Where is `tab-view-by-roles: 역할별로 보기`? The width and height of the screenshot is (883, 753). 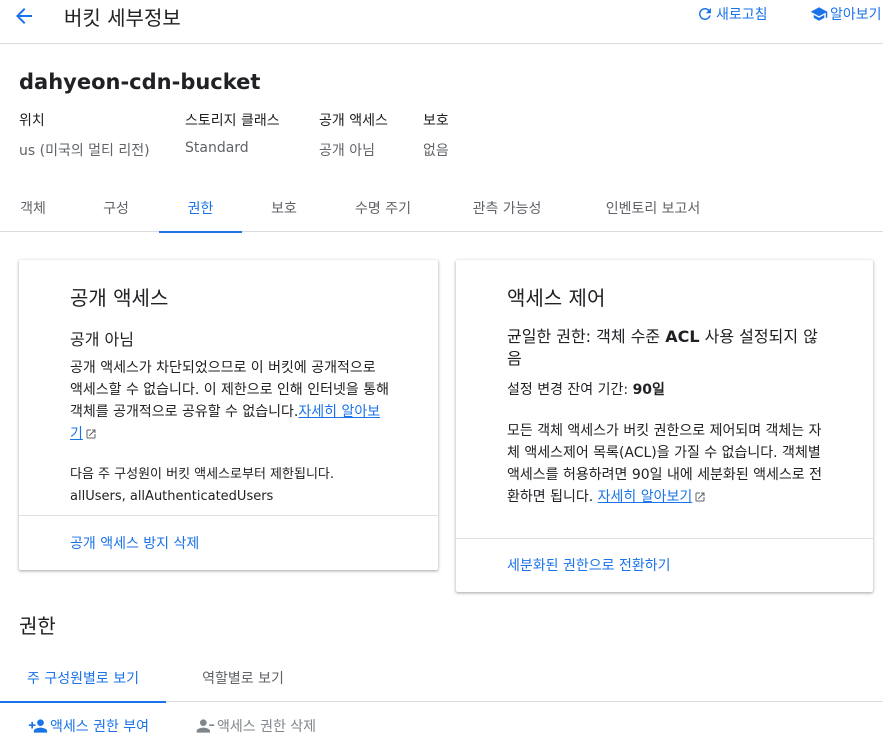 tab-view-by-roles: 역할별로 보기 is located at coordinates (243, 679).